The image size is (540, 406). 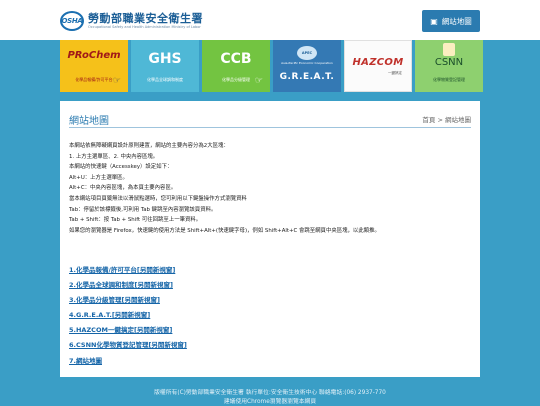 What do you see at coordinates (128, 285) in the screenshot?
I see `sitemap-link-ghs: 2.化學品全球調和制度[另開新視窗]` at bounding box center [128, 285].